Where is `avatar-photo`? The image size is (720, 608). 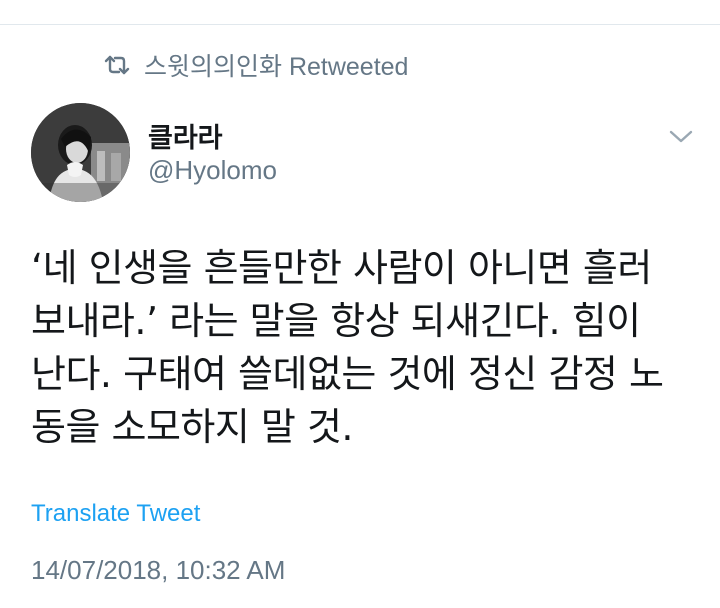
avatar-photo is located at coordinates (80, 152).